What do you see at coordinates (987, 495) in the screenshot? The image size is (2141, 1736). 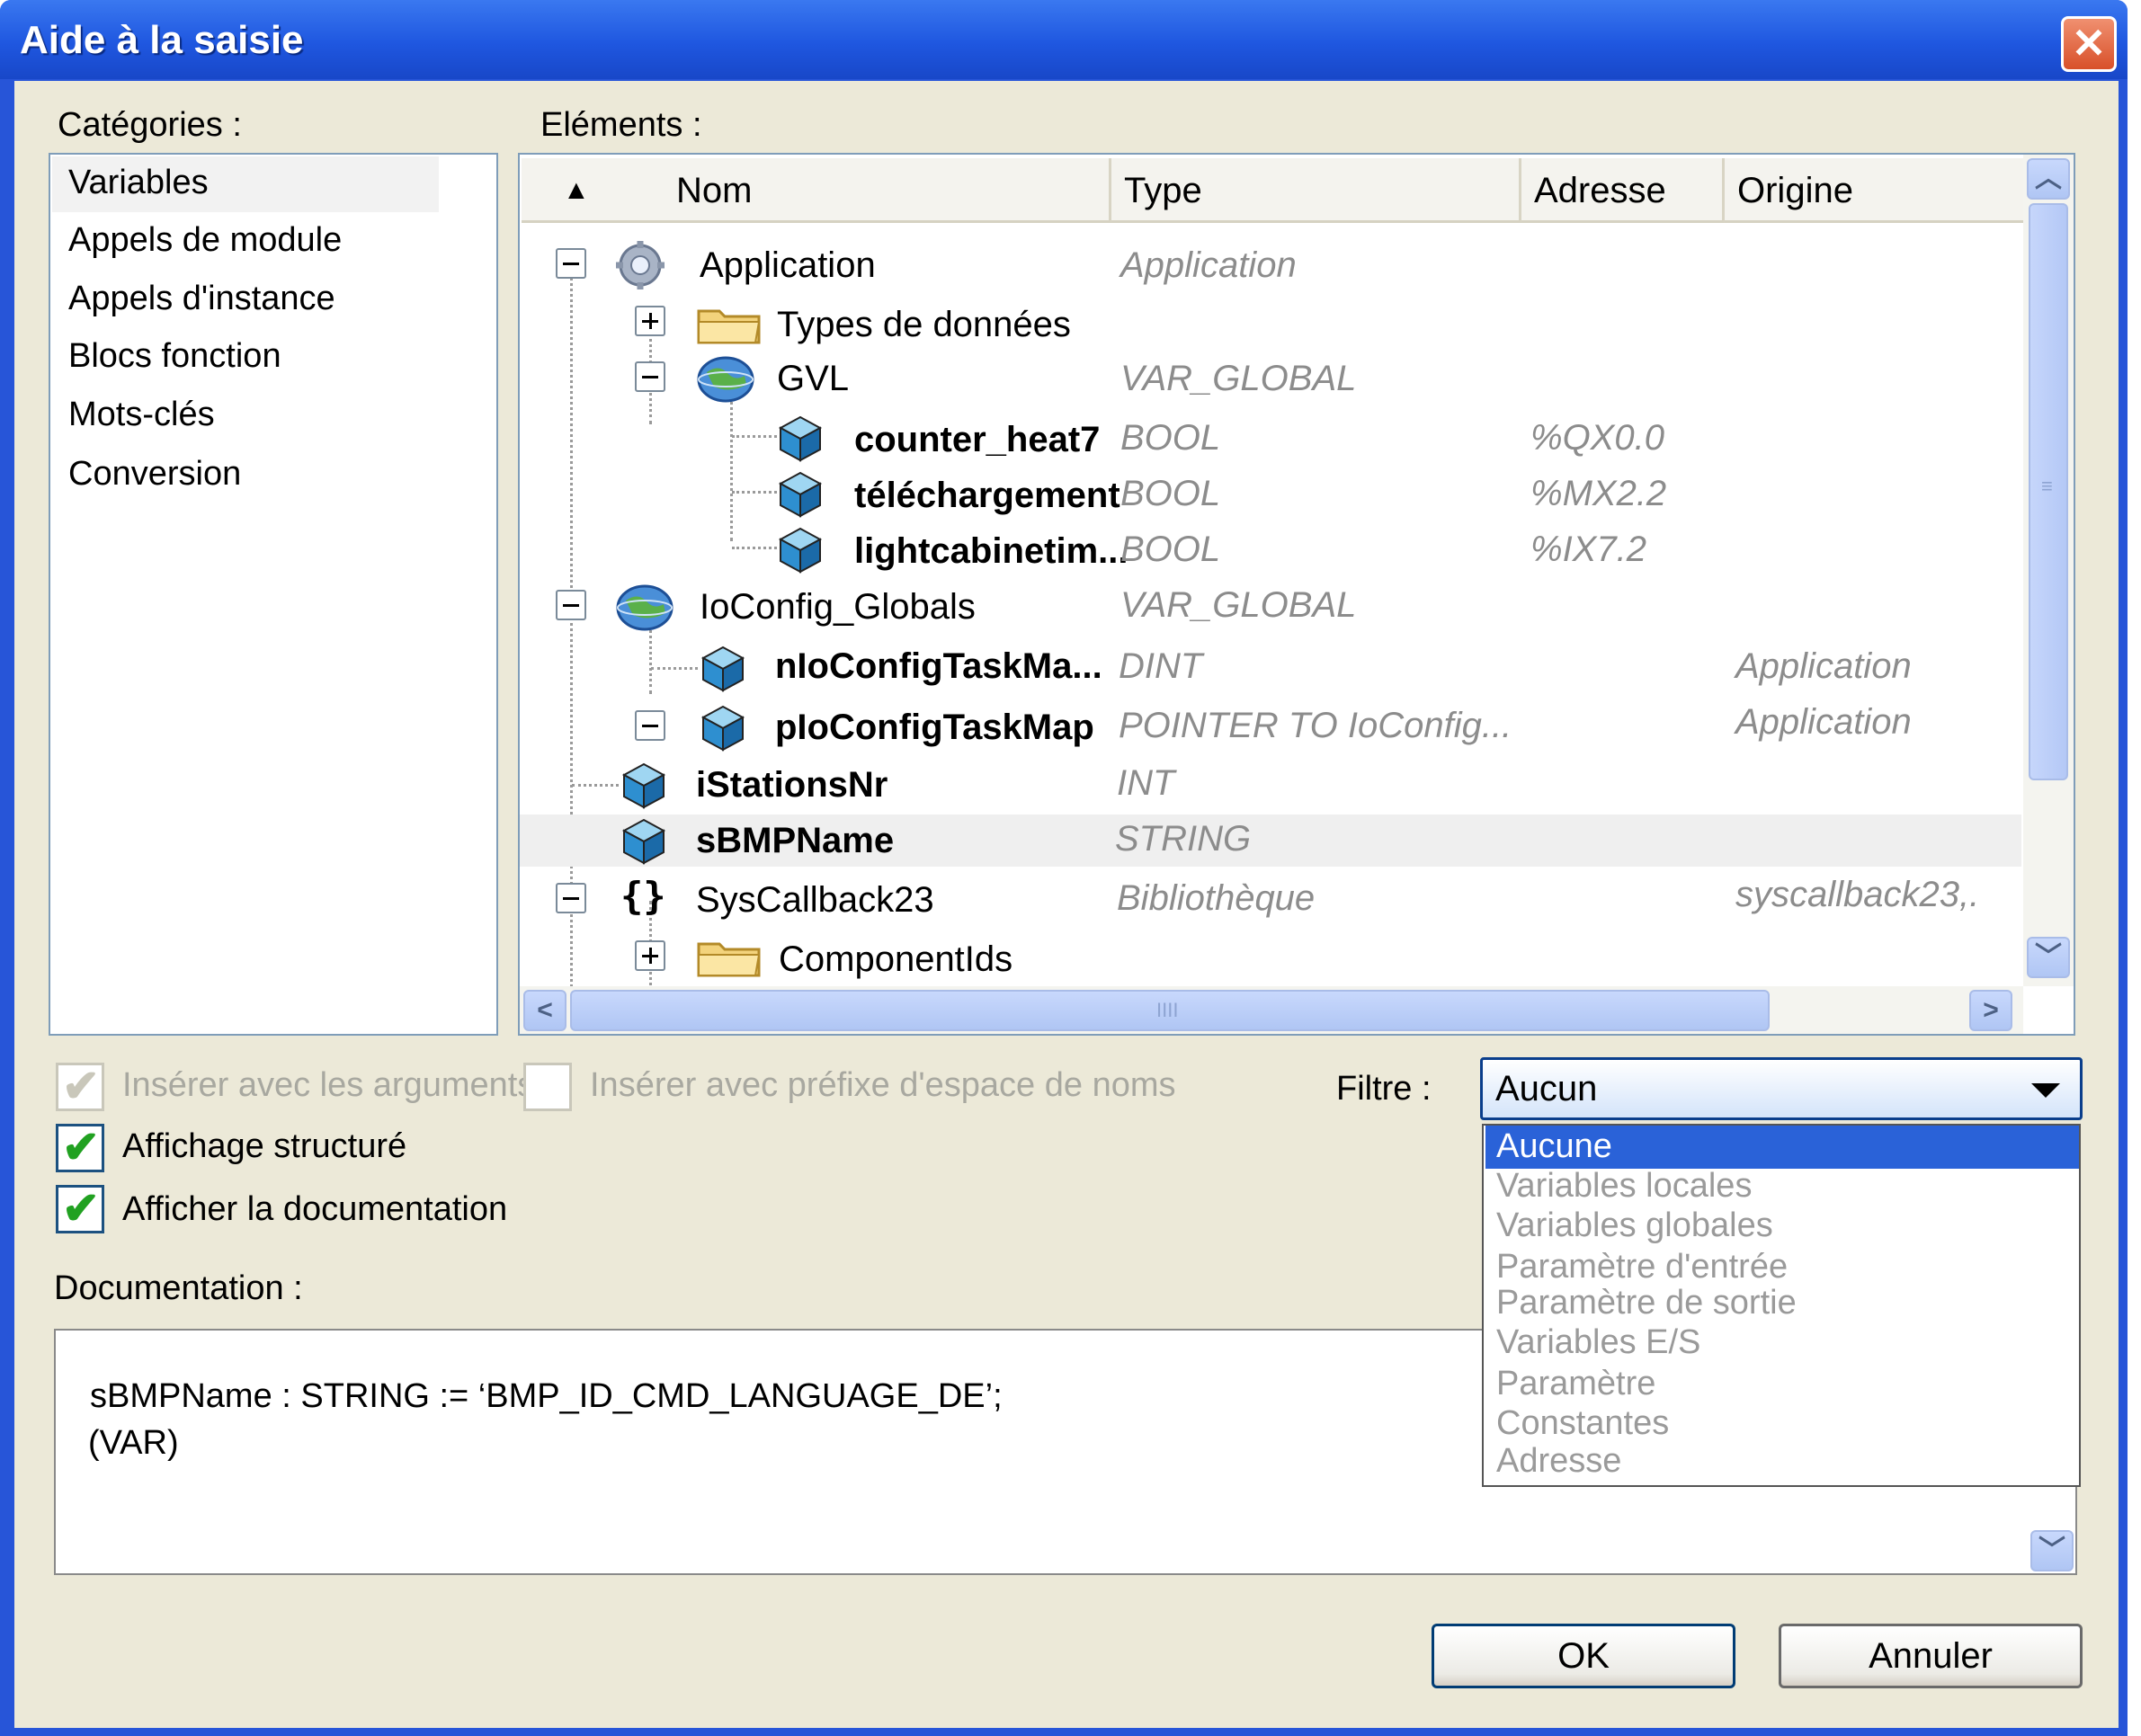 I see `tree-row-name: téléchargement` at bounding box center [987, 495].